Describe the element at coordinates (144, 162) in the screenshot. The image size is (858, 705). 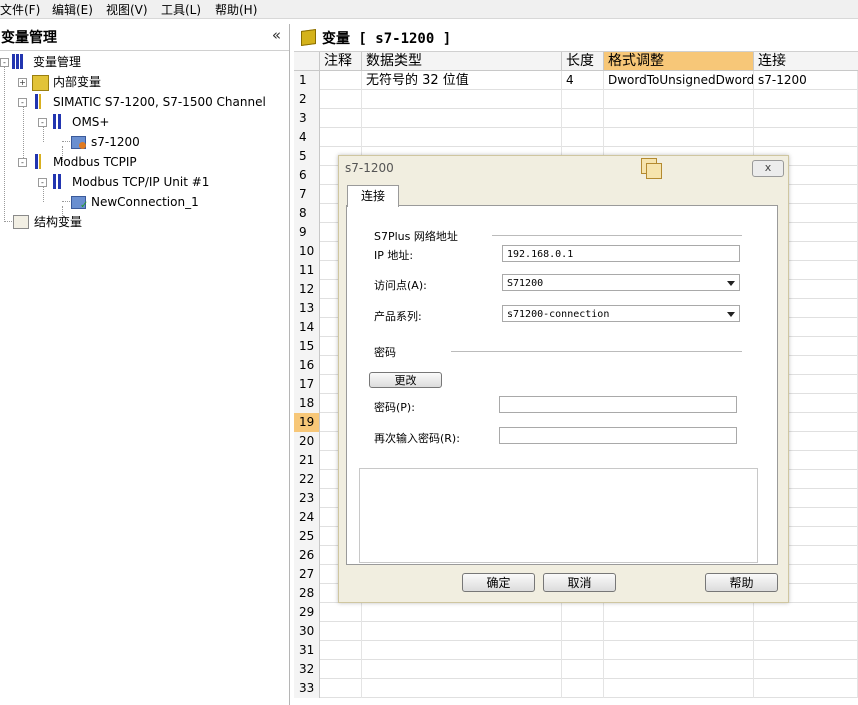
I see `tree-item-modbus-tcpip: - Modbus TCPIP` at that location.